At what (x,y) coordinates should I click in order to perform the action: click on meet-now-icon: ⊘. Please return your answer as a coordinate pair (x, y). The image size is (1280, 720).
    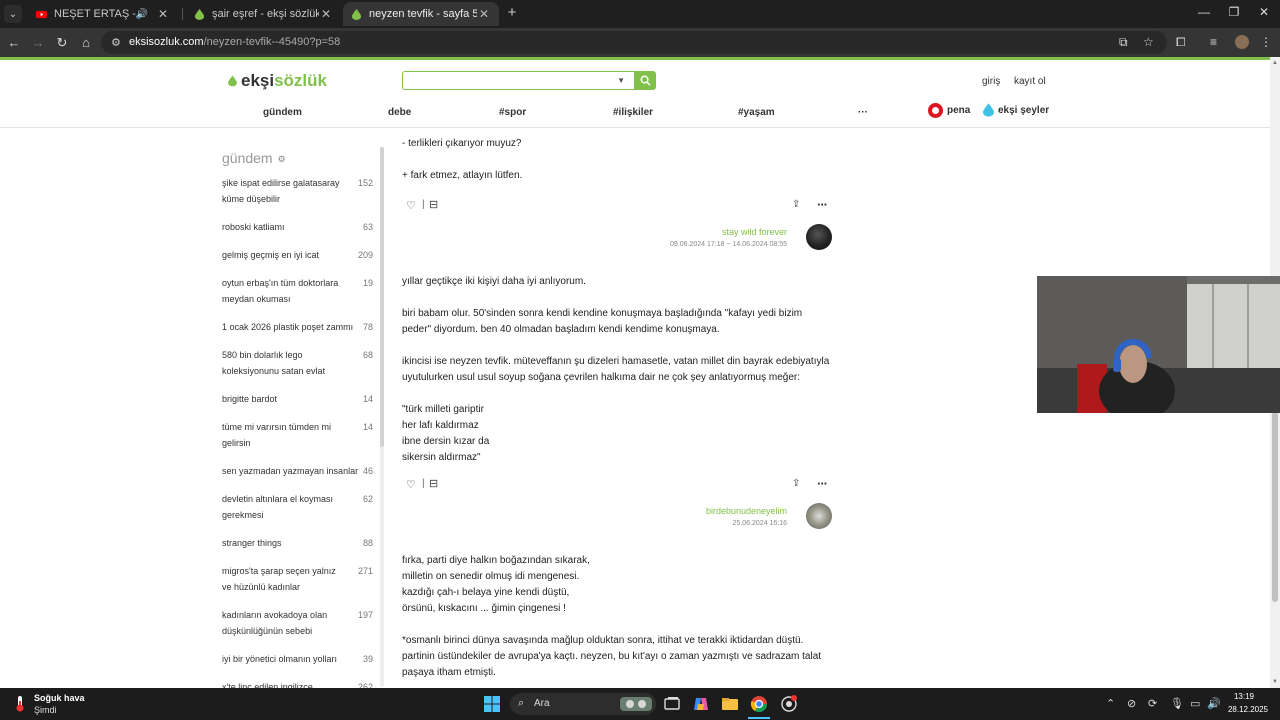
    Looking at the image, I should click on (1131, 703).